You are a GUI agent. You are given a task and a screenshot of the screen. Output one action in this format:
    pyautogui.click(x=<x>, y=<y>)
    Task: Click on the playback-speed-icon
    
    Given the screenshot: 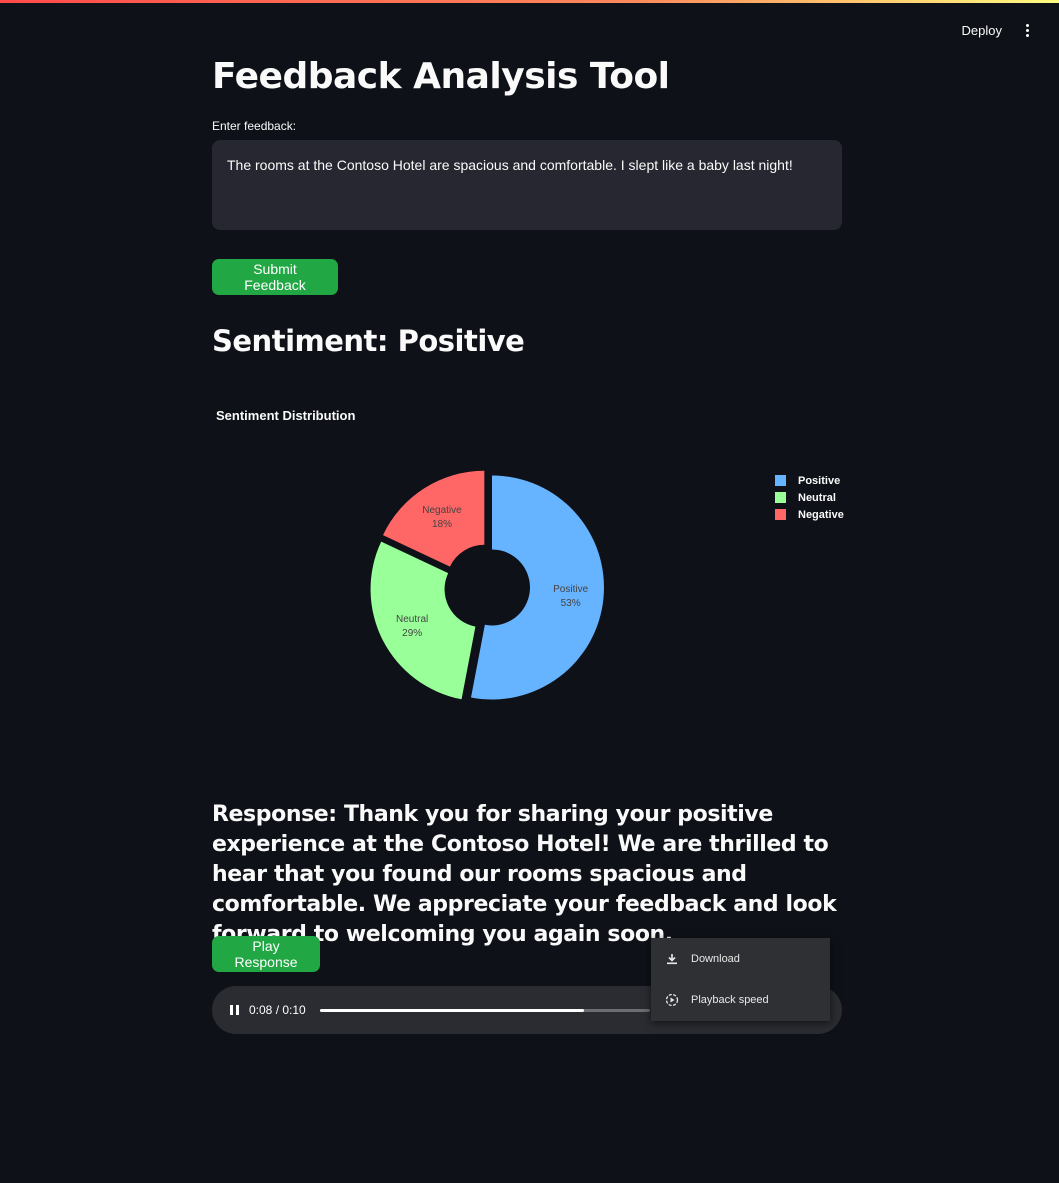 What is the action you would take?
    pyautogui.click(x=672, y=1000)
    